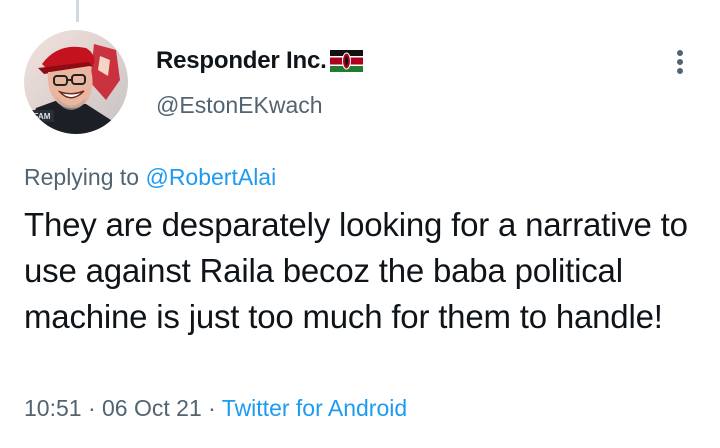 This screenshot has height=448, width=720. I want to click on replying-to-line: Replying to @RobertAlai, so click(150, 177).